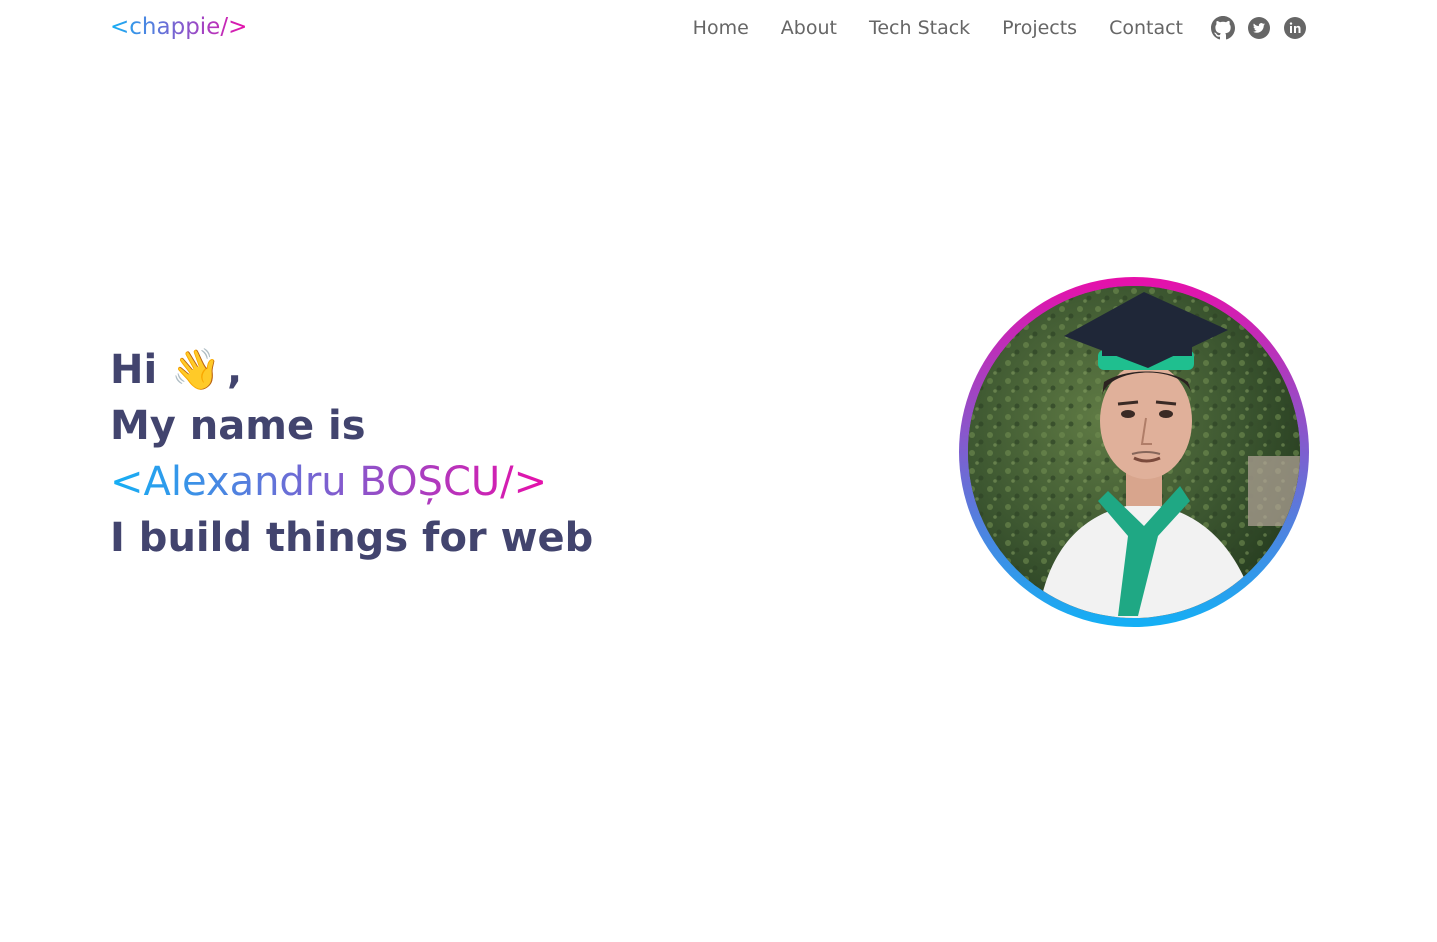  I want to click on nav-tech-stack: Tech Stack, so click(919, 28).